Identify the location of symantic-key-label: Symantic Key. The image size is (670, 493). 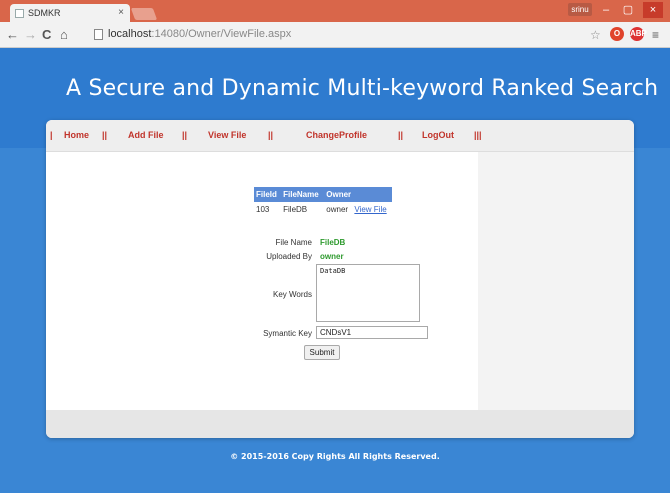
(287, 333).